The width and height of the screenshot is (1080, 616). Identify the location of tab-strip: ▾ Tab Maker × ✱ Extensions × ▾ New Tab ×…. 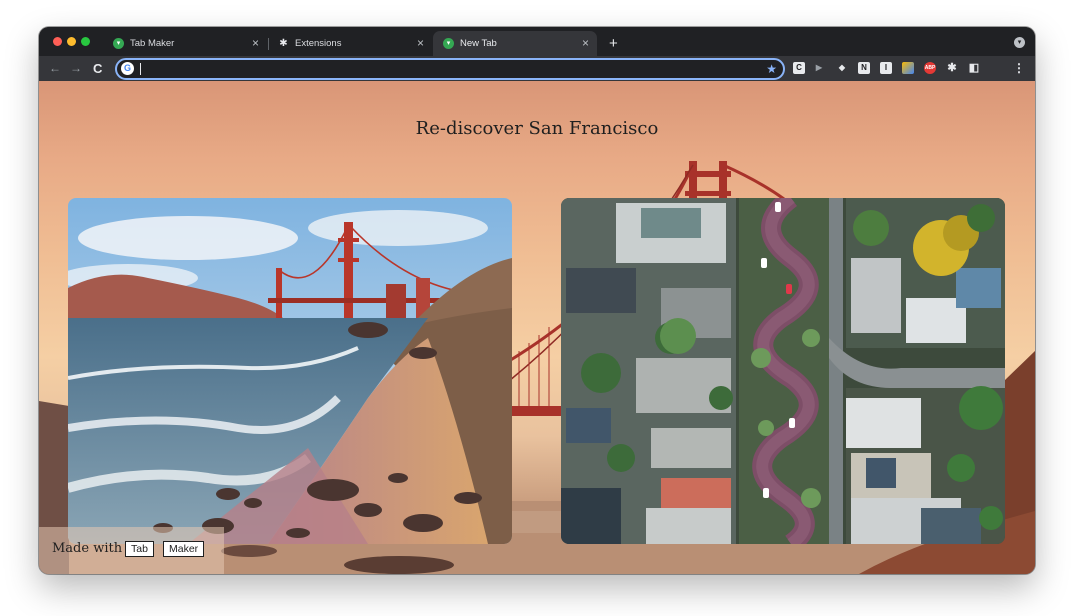
(537, 41).